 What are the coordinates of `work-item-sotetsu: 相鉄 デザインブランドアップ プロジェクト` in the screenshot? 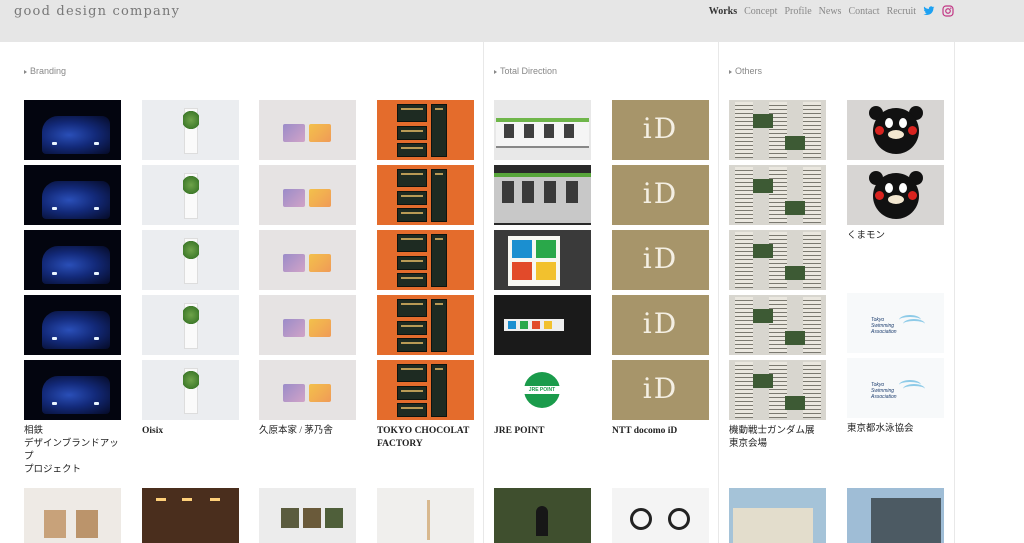 It's located at (72, 288).